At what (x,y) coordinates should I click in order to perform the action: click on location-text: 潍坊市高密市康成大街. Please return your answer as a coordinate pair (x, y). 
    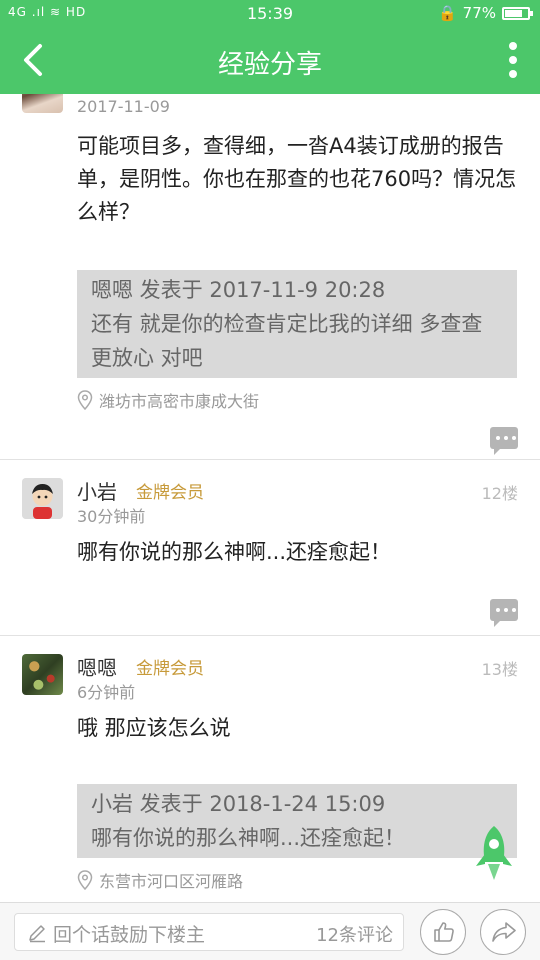
    Looking at the image, I should click on (179, 401).